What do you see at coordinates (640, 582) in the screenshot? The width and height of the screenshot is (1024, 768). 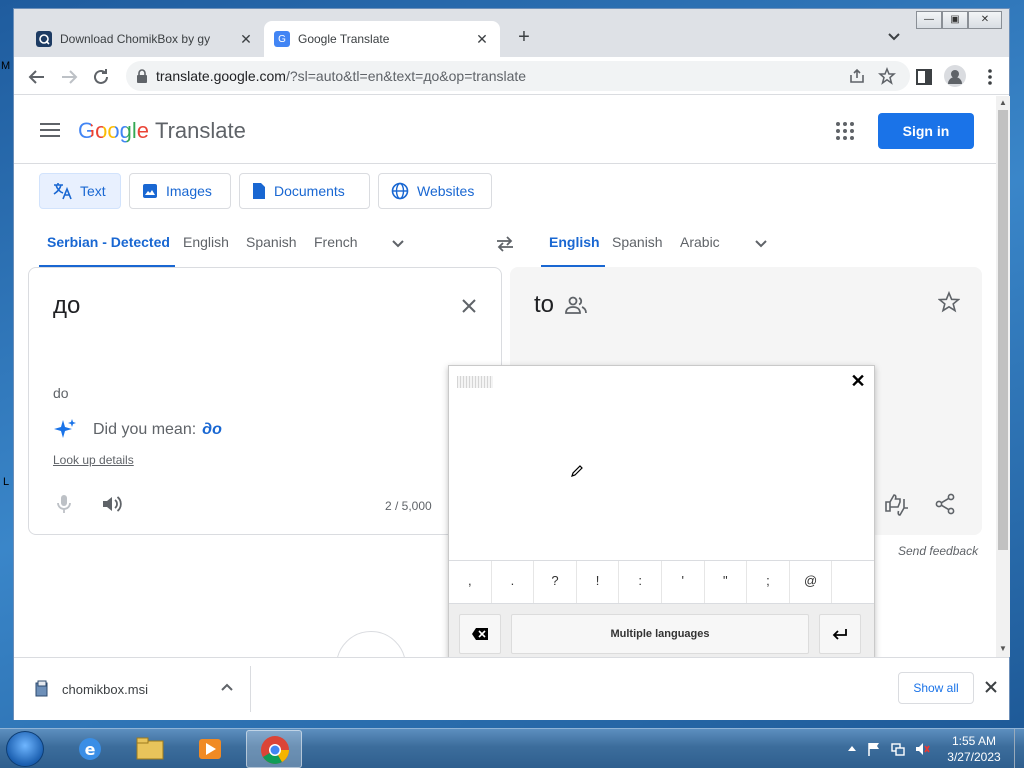 I see `key-colon: :` at bounding box center [640, 582].